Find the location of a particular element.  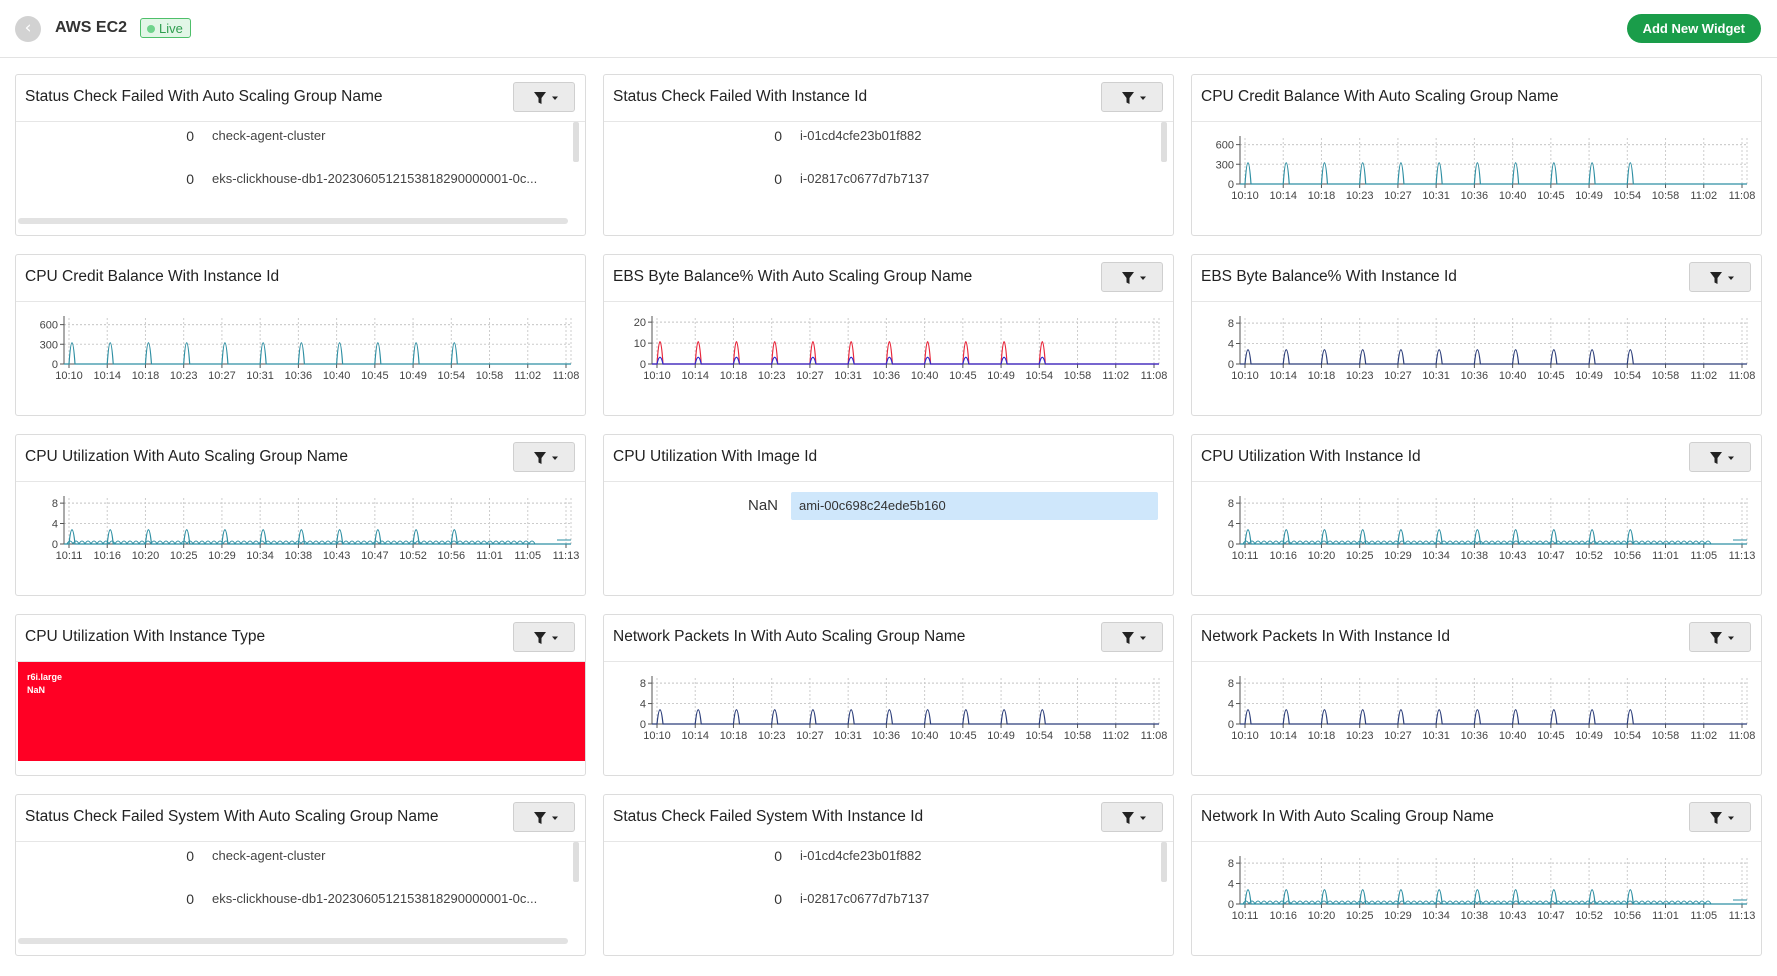

x-tick-label: 10:23 is located at coordinates (1360, 196).